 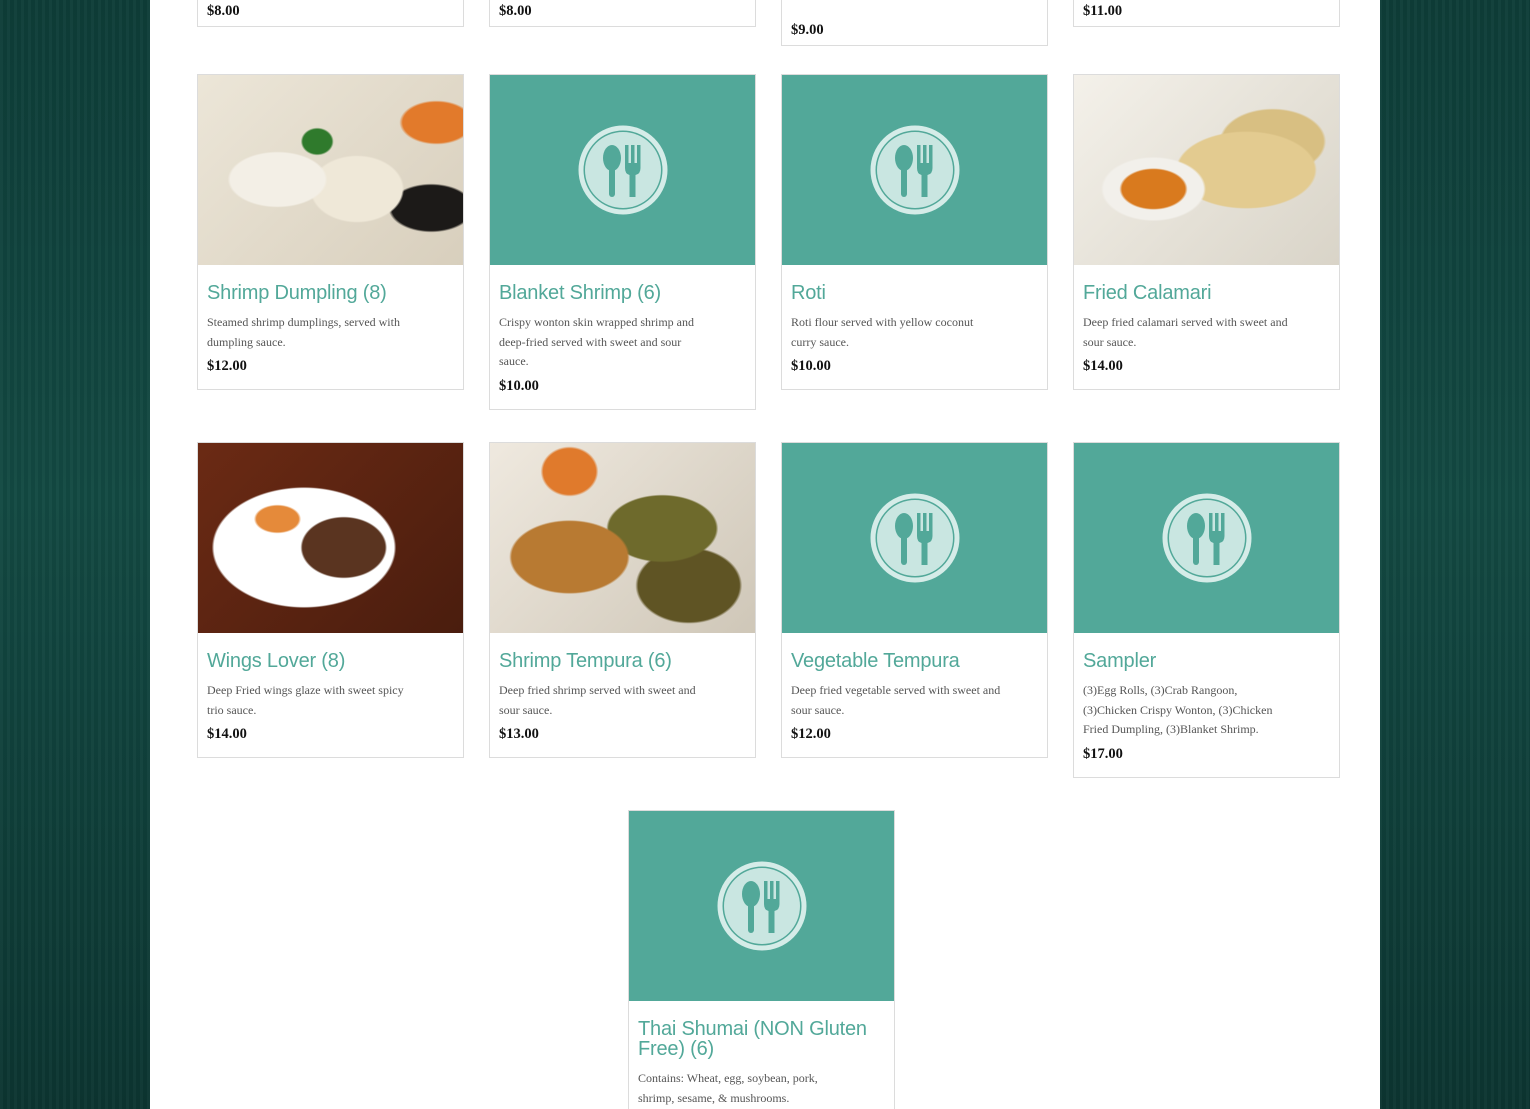 I want to click on item-title: Shrimp Dumpling (8), so click(x=330, y=293).